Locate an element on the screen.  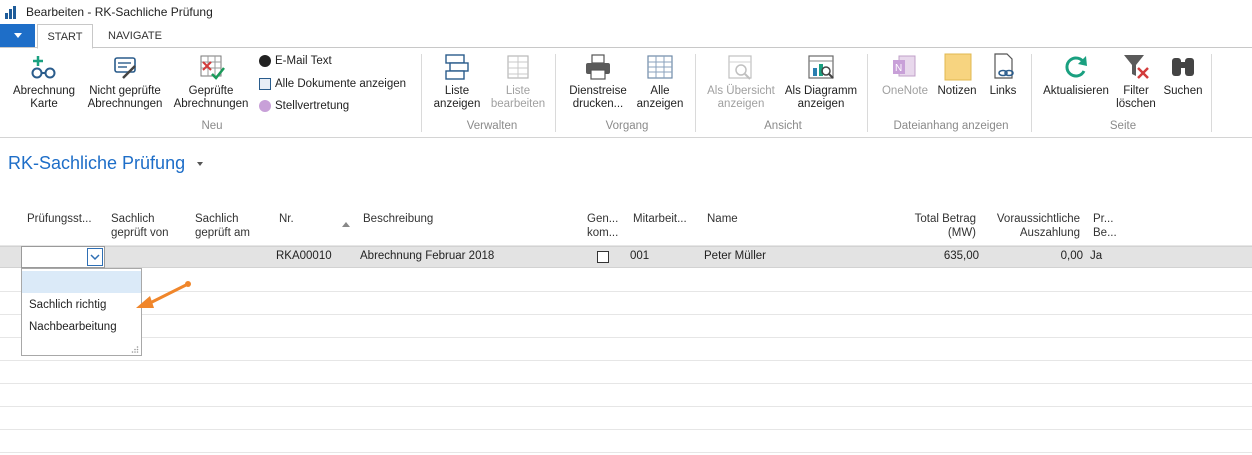
notizen-button: Notizen is located at coordinates (957, 75).